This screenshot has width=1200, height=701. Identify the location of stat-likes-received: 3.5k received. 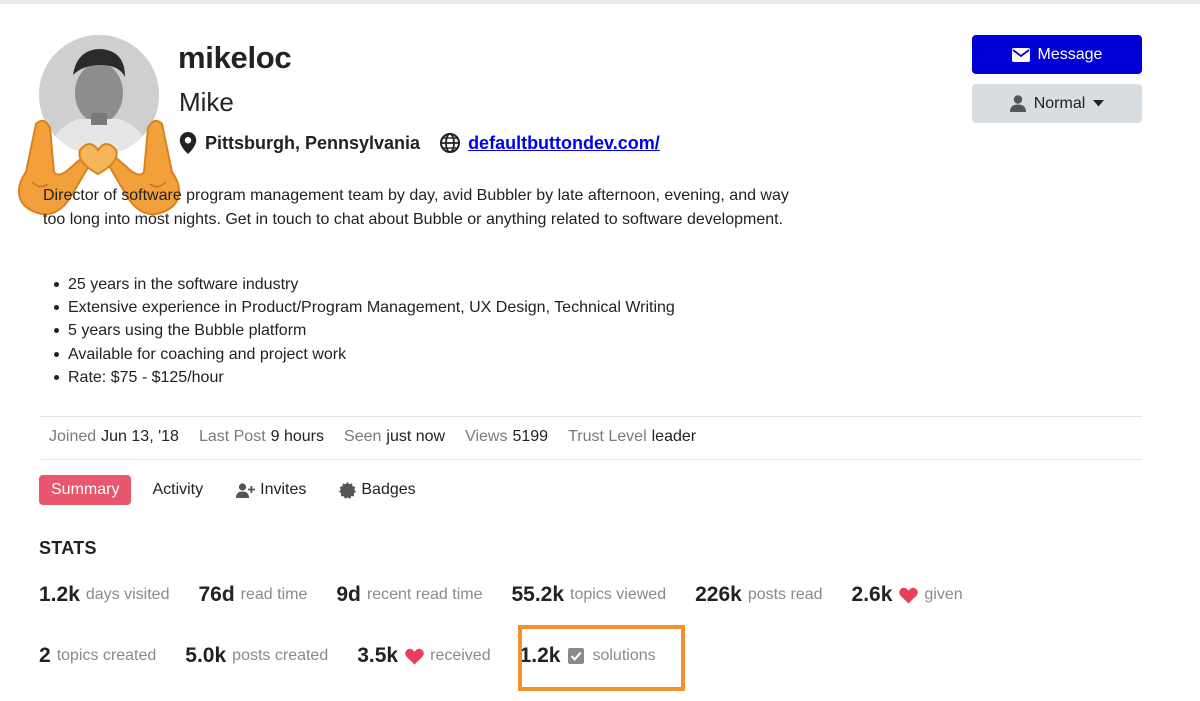
(423, 656).